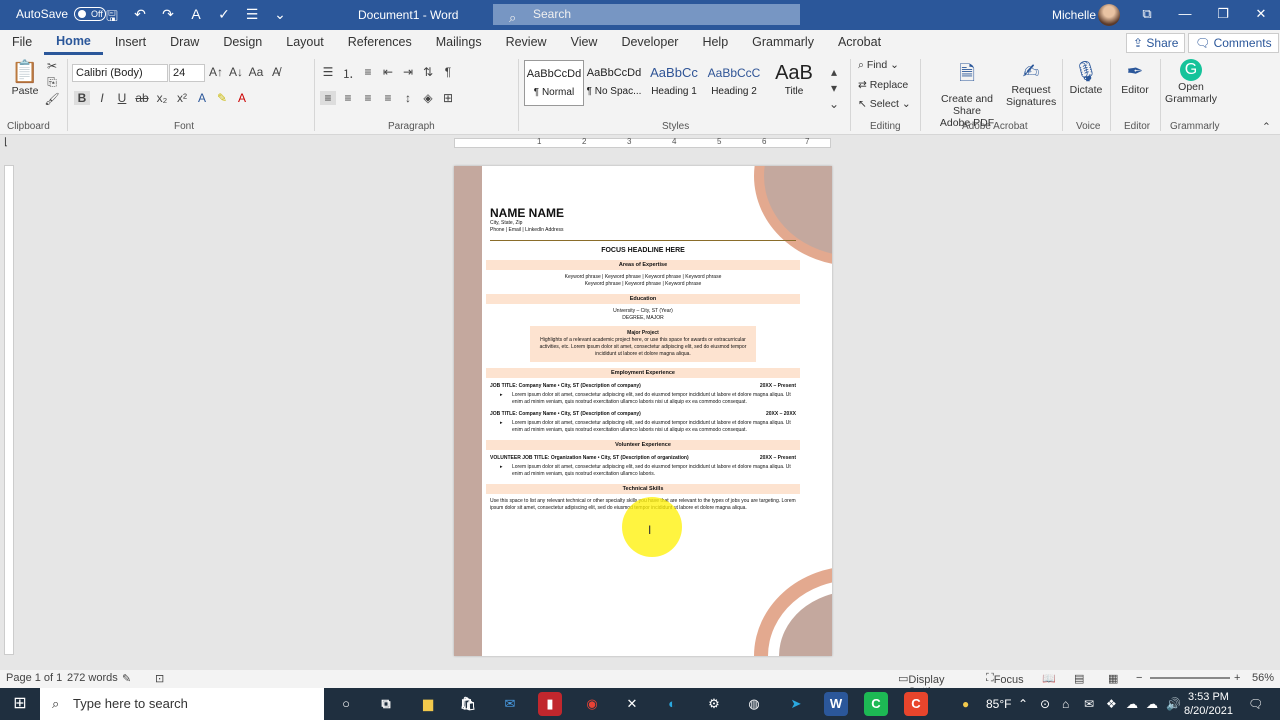 Image resolution: width=1280 pixels, height=720 pixels. I want to click on style-normal: AaBbCcDd ¶ Normal, so click(554, 83).